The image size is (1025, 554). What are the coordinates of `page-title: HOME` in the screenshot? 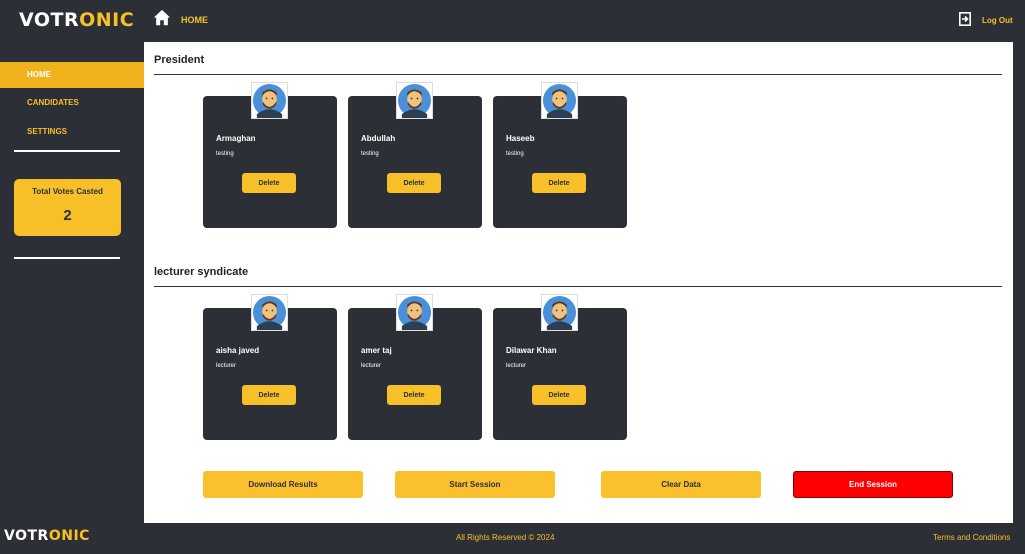 It's located at (194, 20).